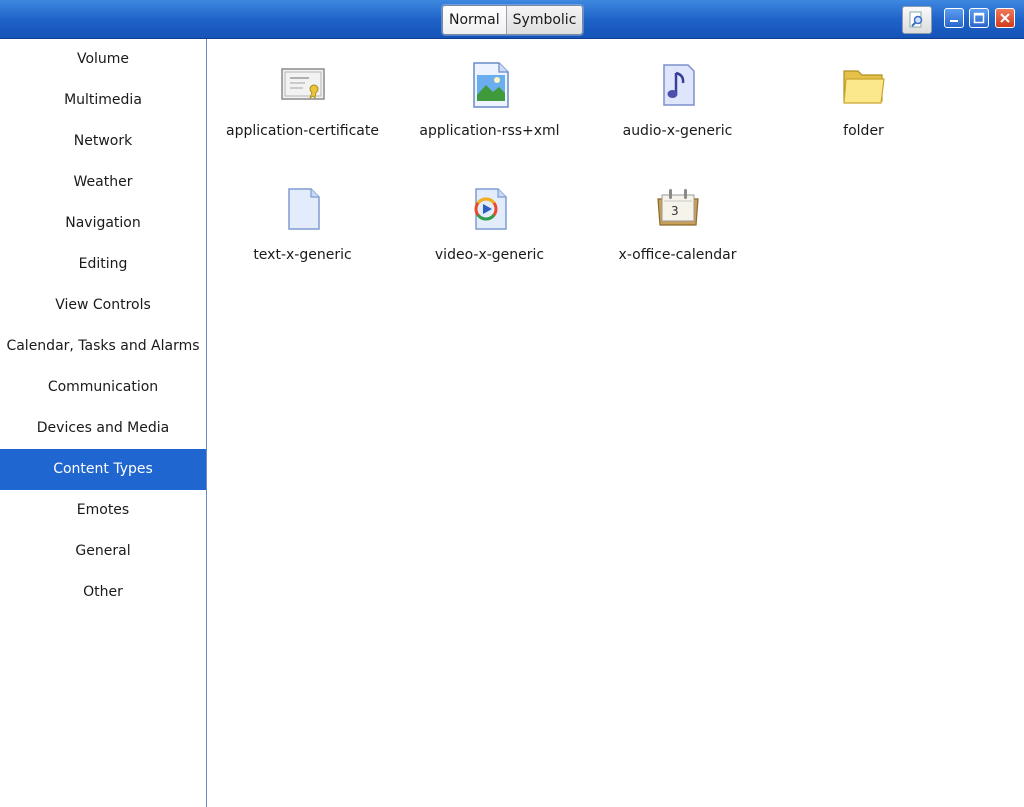 This screenshot has width=1024, height=807. What do you see at coordinates (103, 469) in the screenshot?
I see `sidebar-item-content-types: Content Types` at bounding box center [103, 469].